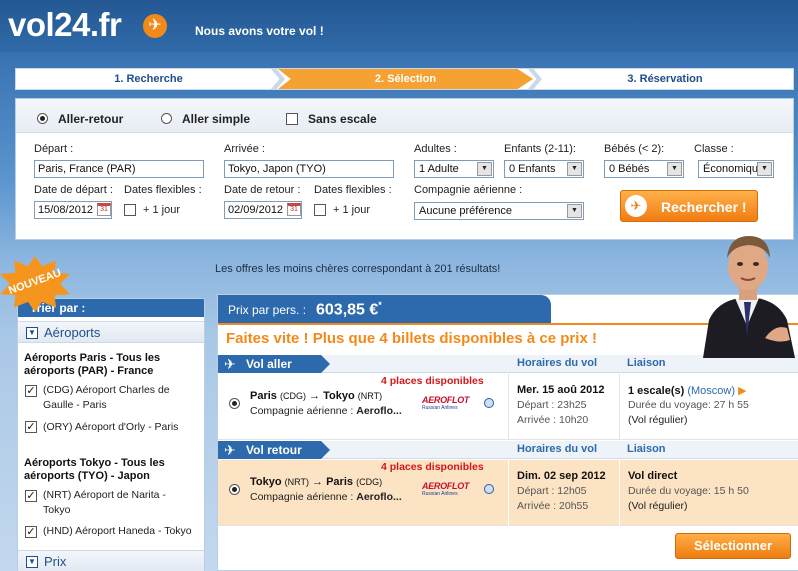 This screenshot has height=571, width=798. What do you see at coordinates (42, 118) in the screenshot?
I see `roundtrip-radio` at bounding box center [42, 118].